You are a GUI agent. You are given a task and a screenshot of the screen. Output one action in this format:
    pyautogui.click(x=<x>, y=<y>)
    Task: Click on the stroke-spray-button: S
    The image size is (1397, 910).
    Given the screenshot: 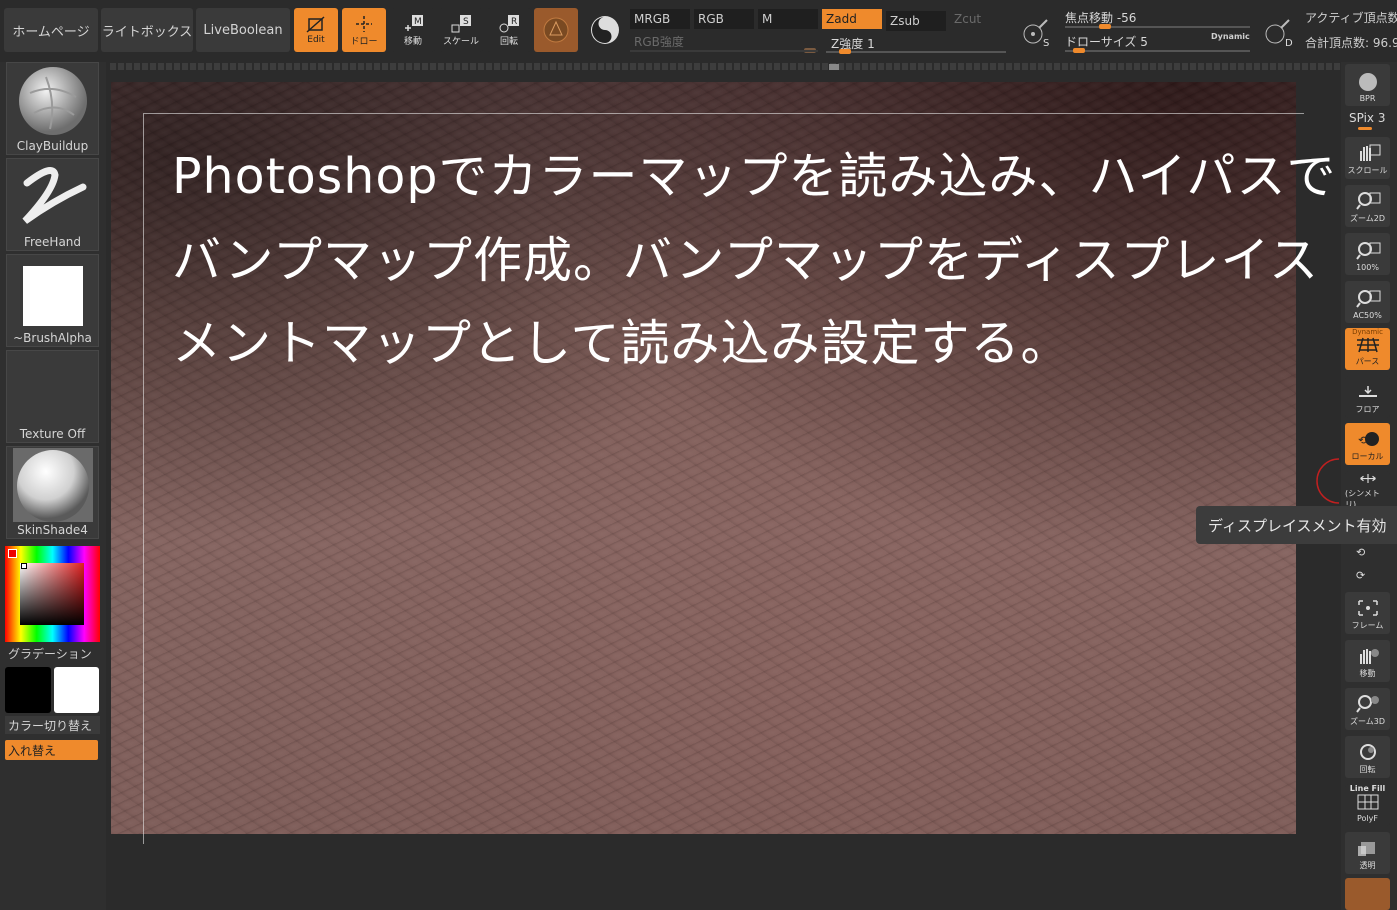 What is the action you would take?
    pyautogui.click(x=1035, y=32)
    